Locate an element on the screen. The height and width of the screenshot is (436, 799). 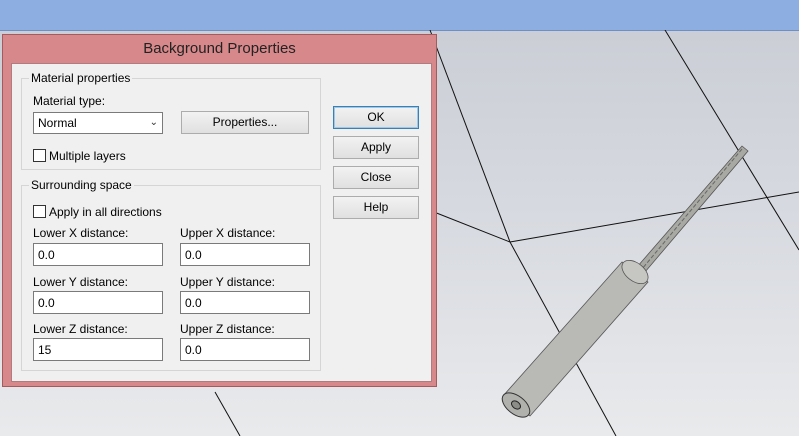
upper-y-label: Upper Y distance: is located at coordinates (227, 282).